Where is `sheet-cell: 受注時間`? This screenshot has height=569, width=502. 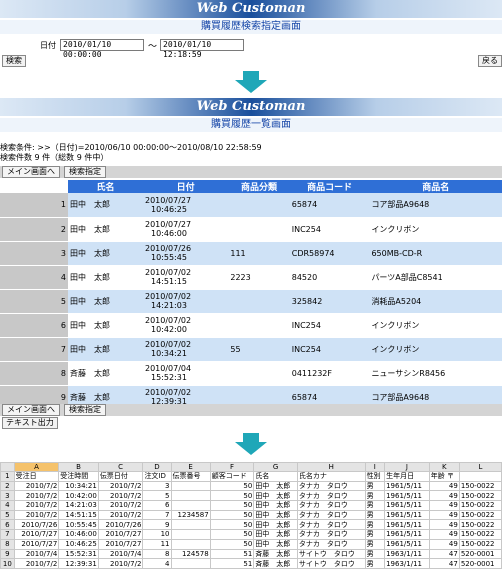
sheet-cell: 受注時間 is located at coordinates (78, 476).